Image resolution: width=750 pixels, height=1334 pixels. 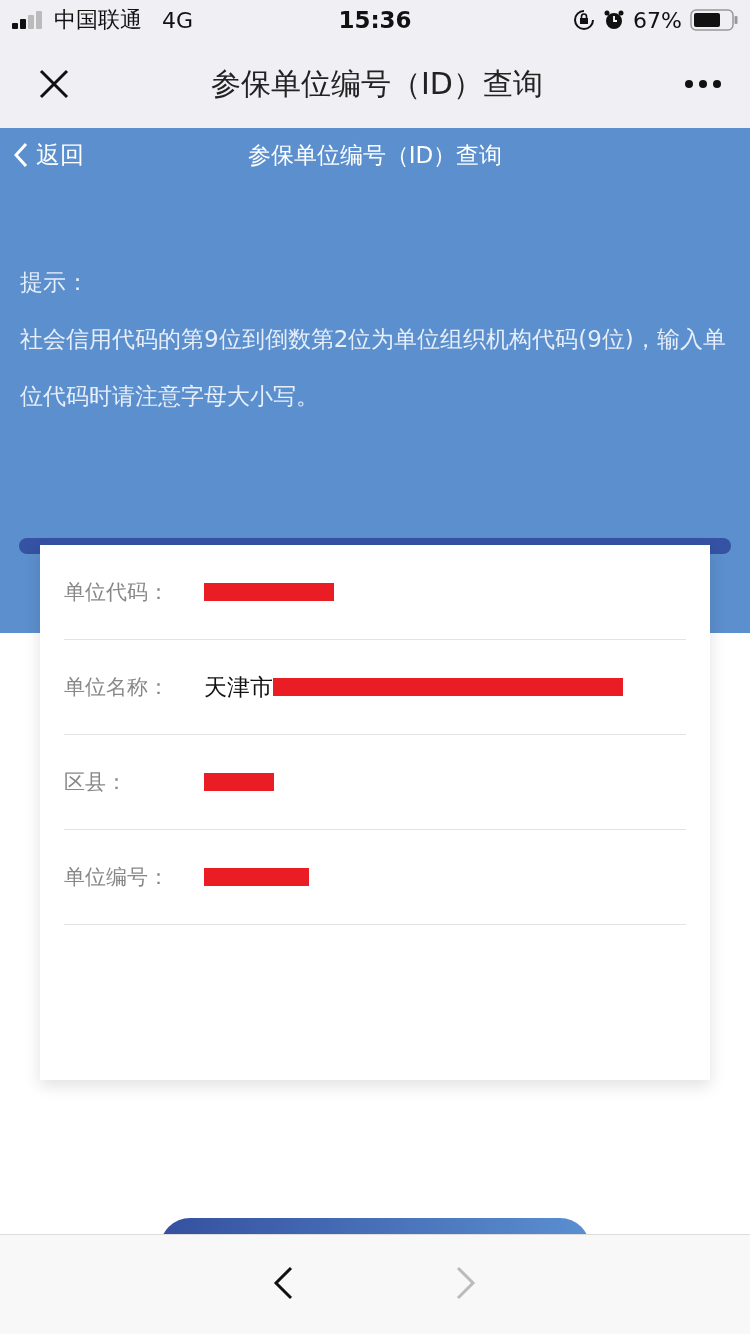 What do you see at coordinates (55, 282) in the screenshot?
I see `hint-label: 提示：` at bounding box center [55, 282].